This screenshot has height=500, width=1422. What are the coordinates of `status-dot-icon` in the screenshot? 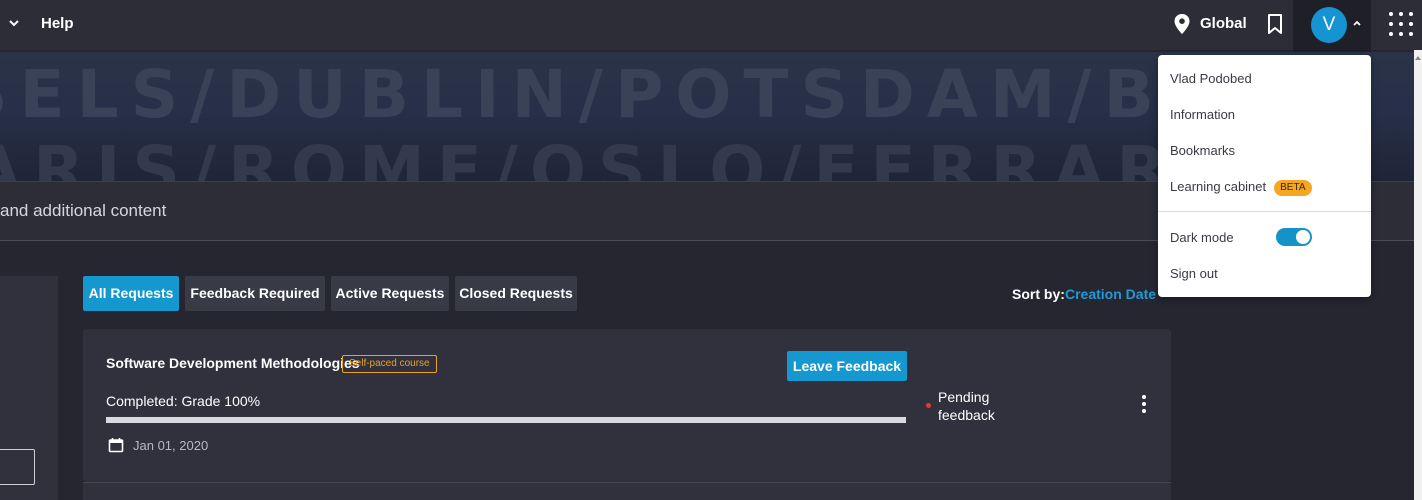 It's located at (928, 405).